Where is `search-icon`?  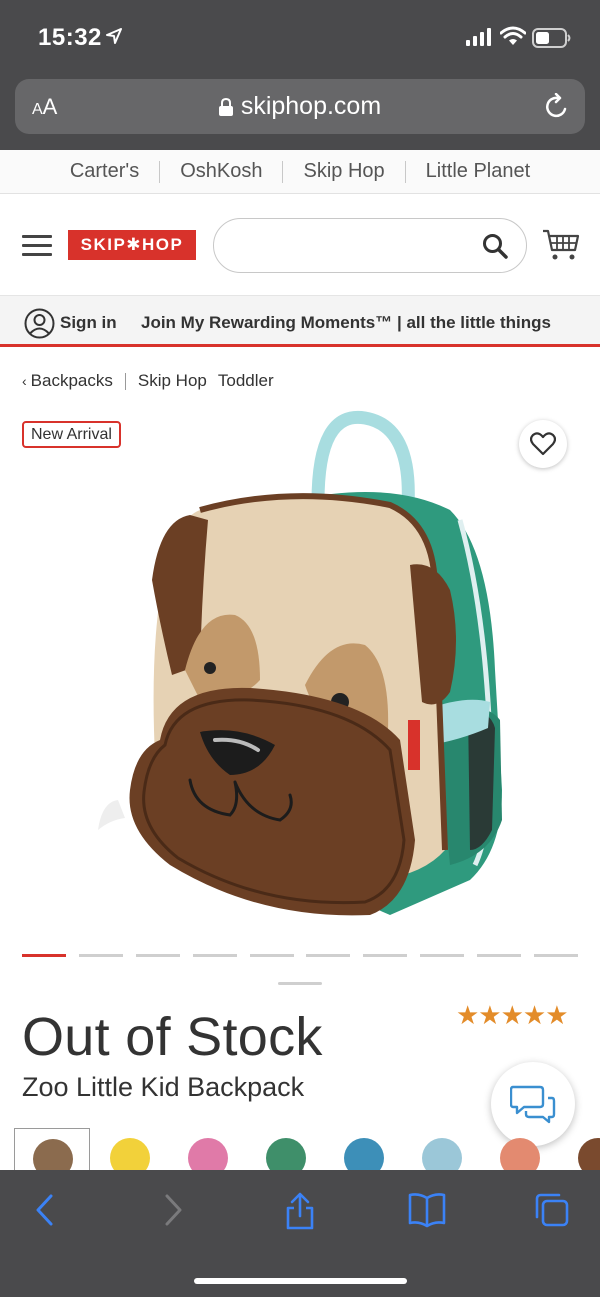
search-icon is located at coordinates (495, 246).